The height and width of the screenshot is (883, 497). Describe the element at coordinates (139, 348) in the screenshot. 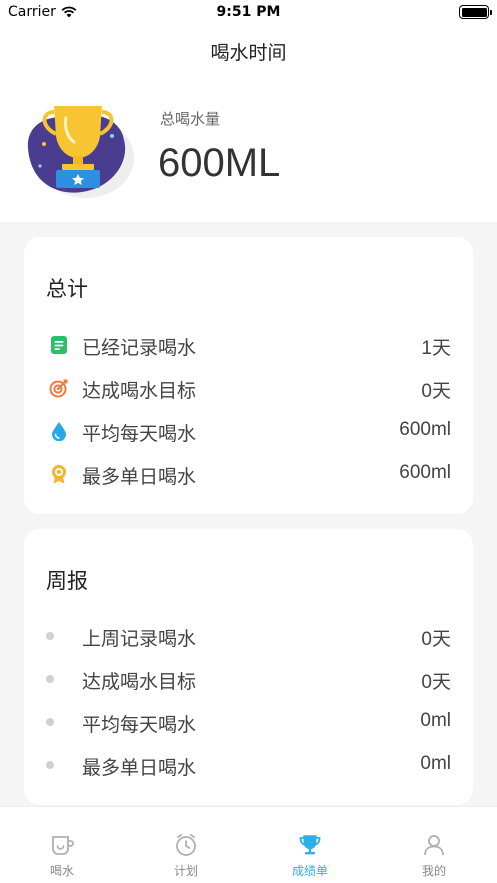

I see `row-label: 已经记录喝水` at that location.